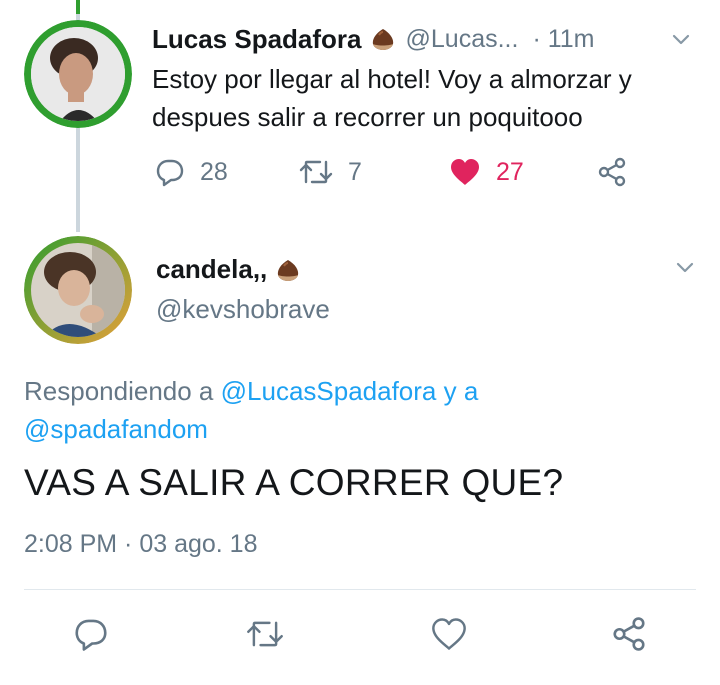 This screenshot has height=685, width=720. Describe the element at coordinates (329, 391) in the screenshot. I see `mention-link: @LucasSpadafora` at that location.